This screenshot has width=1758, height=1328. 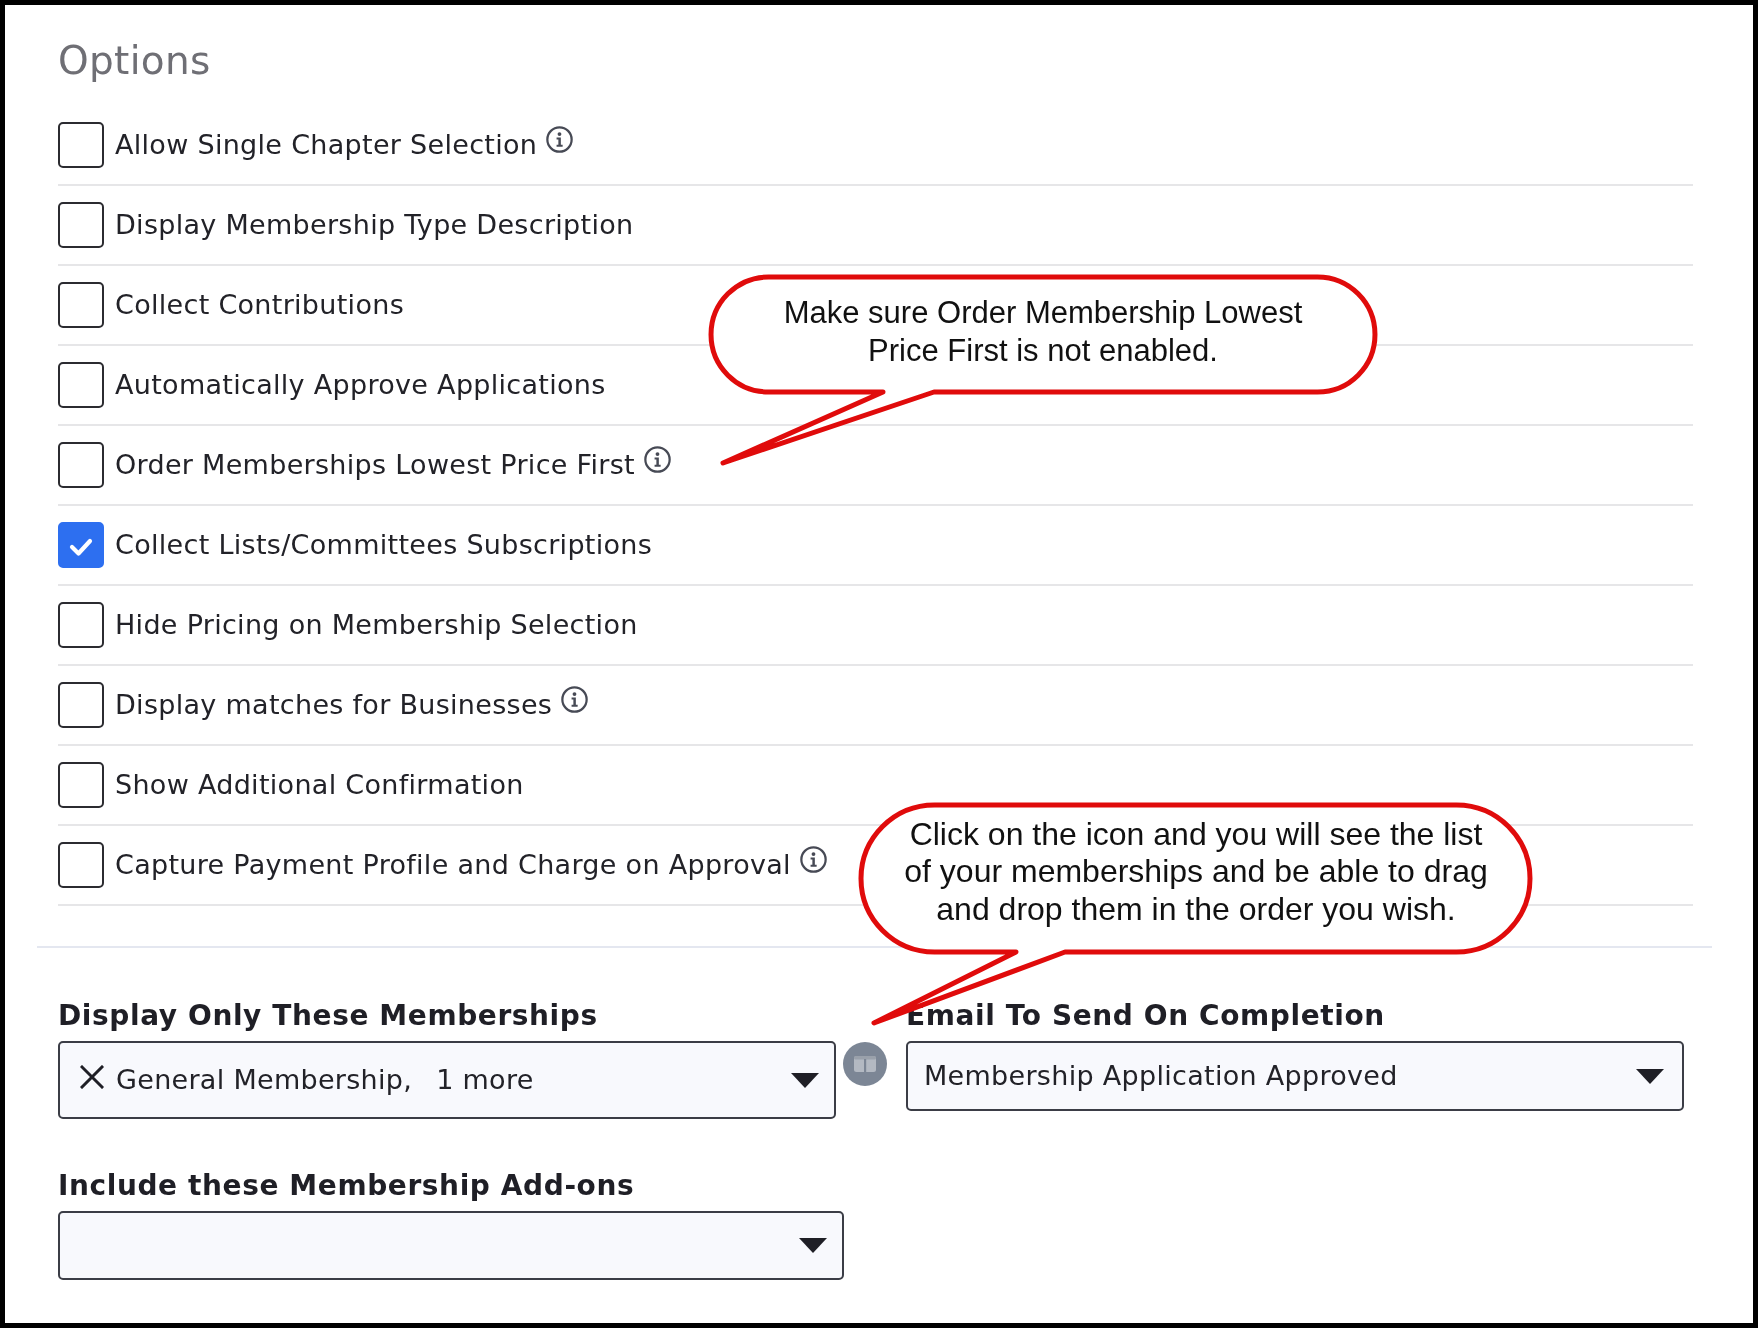 I want to click on option-label: Hide Pricing on Membership Selection, so click(x=376, y=625).